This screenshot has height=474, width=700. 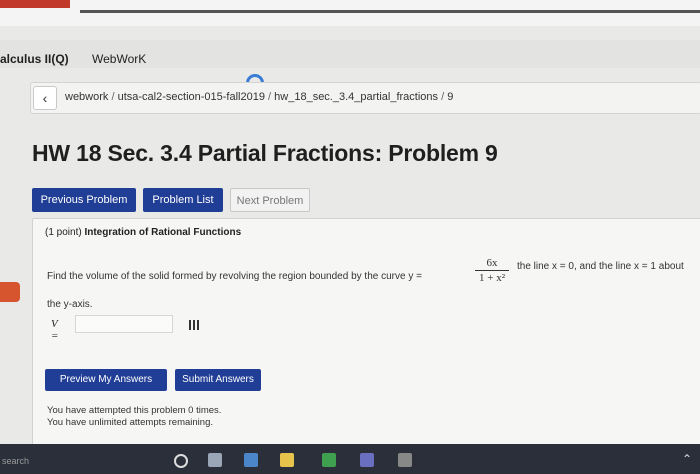 I want to click on chevron-left-icon: ‹, so click(x=45, y=98).